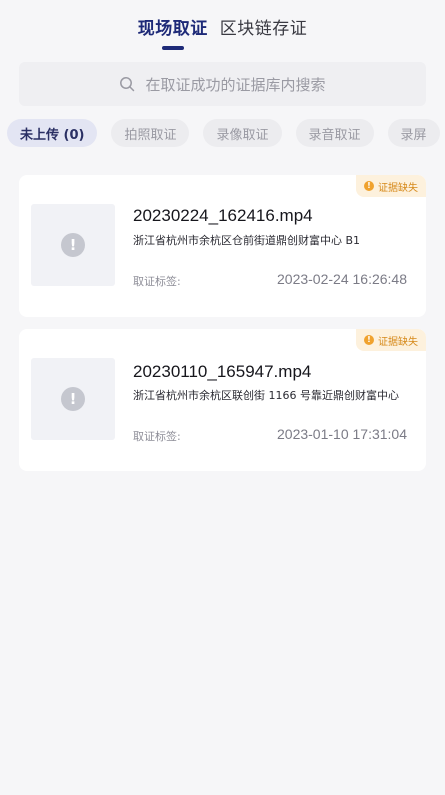 This screenshot has height=795, width=445. What do you see at coordinates (334, 133) in the screenshot?
I see `filter-chip-audio: 录音取证` at bounding box center [334, 133].